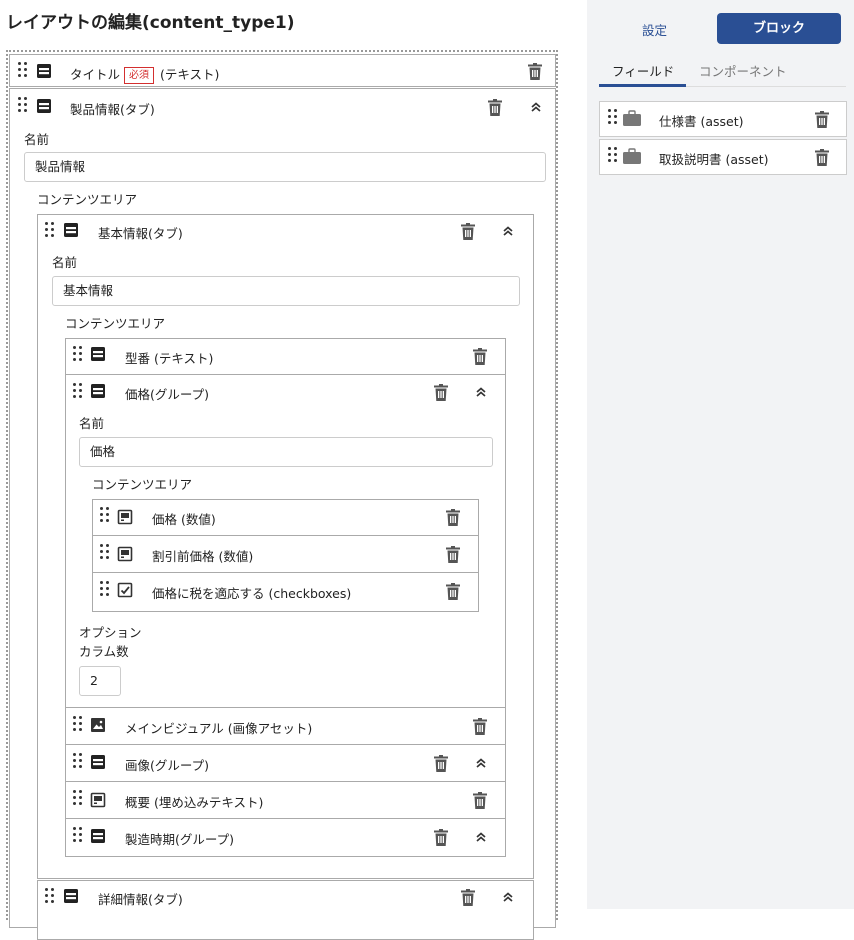  I want to click on name-input: 基本情報, so click(286, 291).